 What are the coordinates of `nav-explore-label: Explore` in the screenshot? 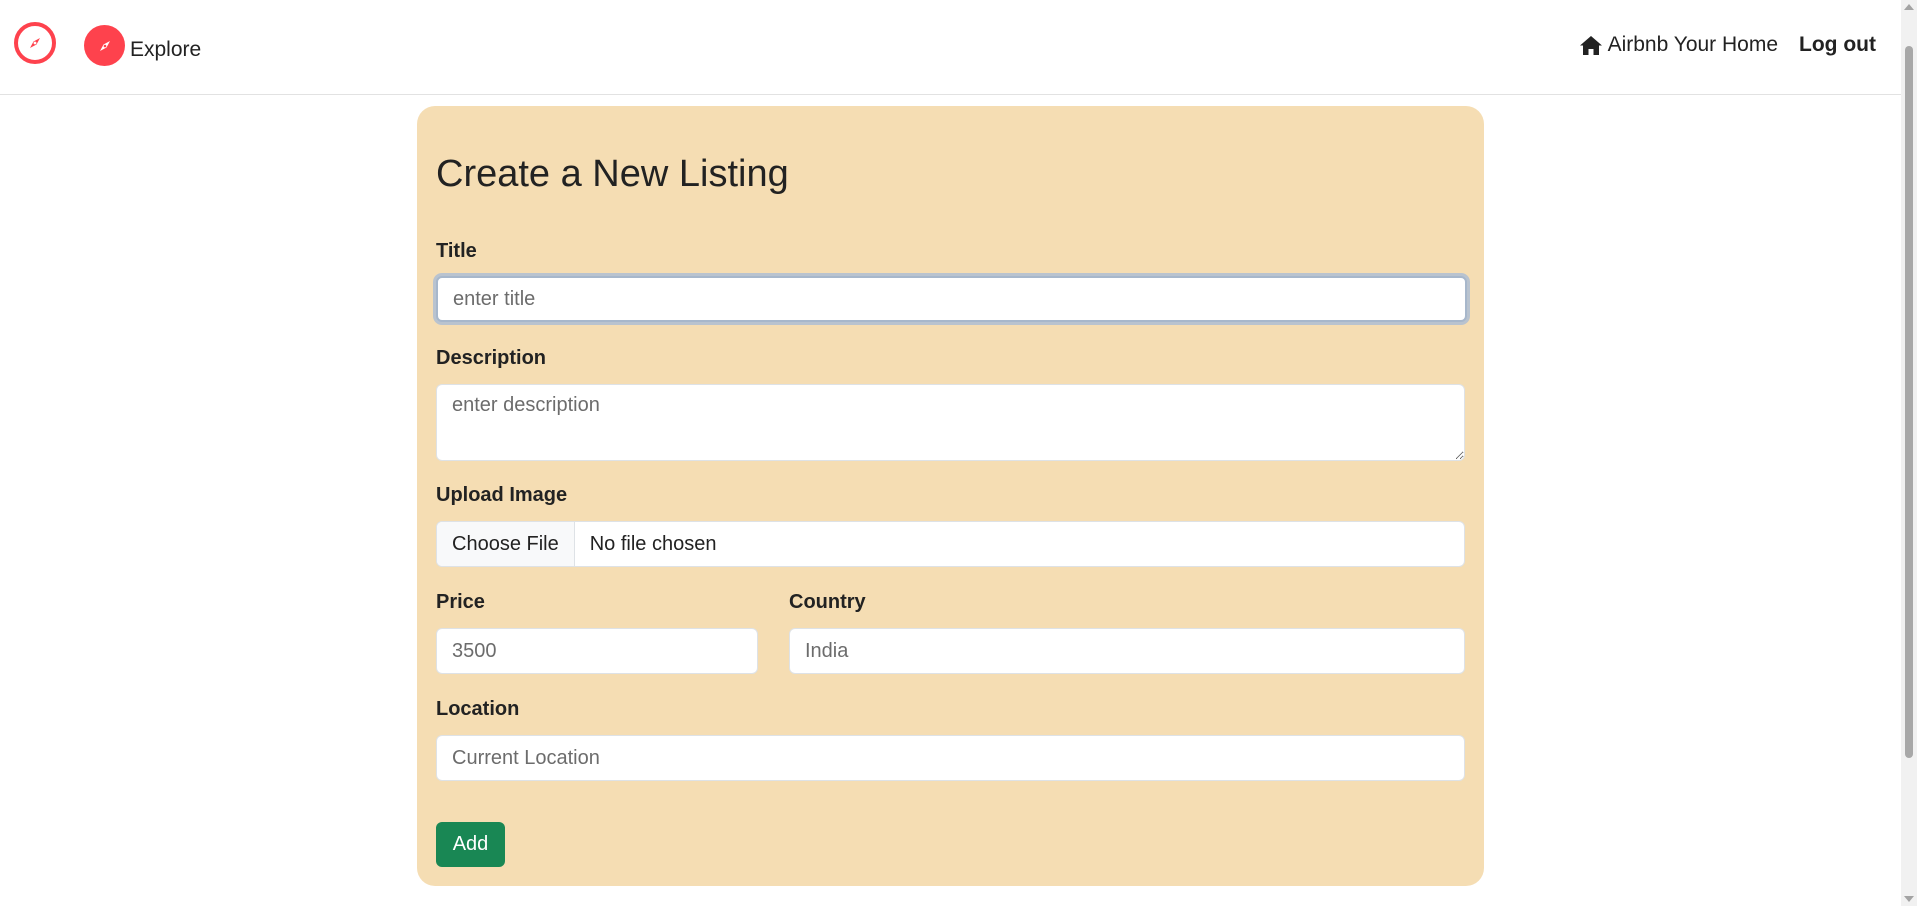 It's located at (166, 49).